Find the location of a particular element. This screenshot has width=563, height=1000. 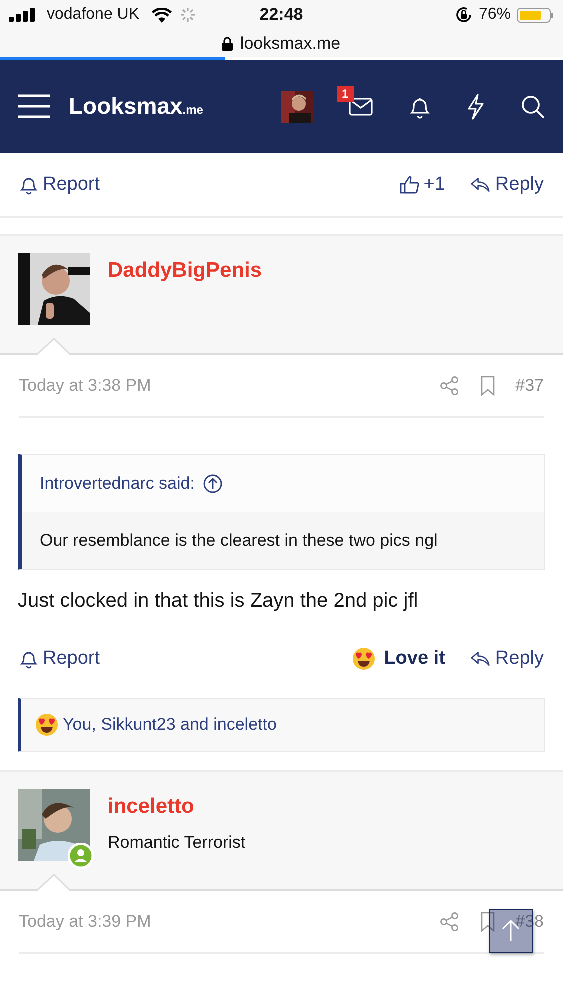

username-link: DaddyBigPenis is located at coordinates (185, 271).